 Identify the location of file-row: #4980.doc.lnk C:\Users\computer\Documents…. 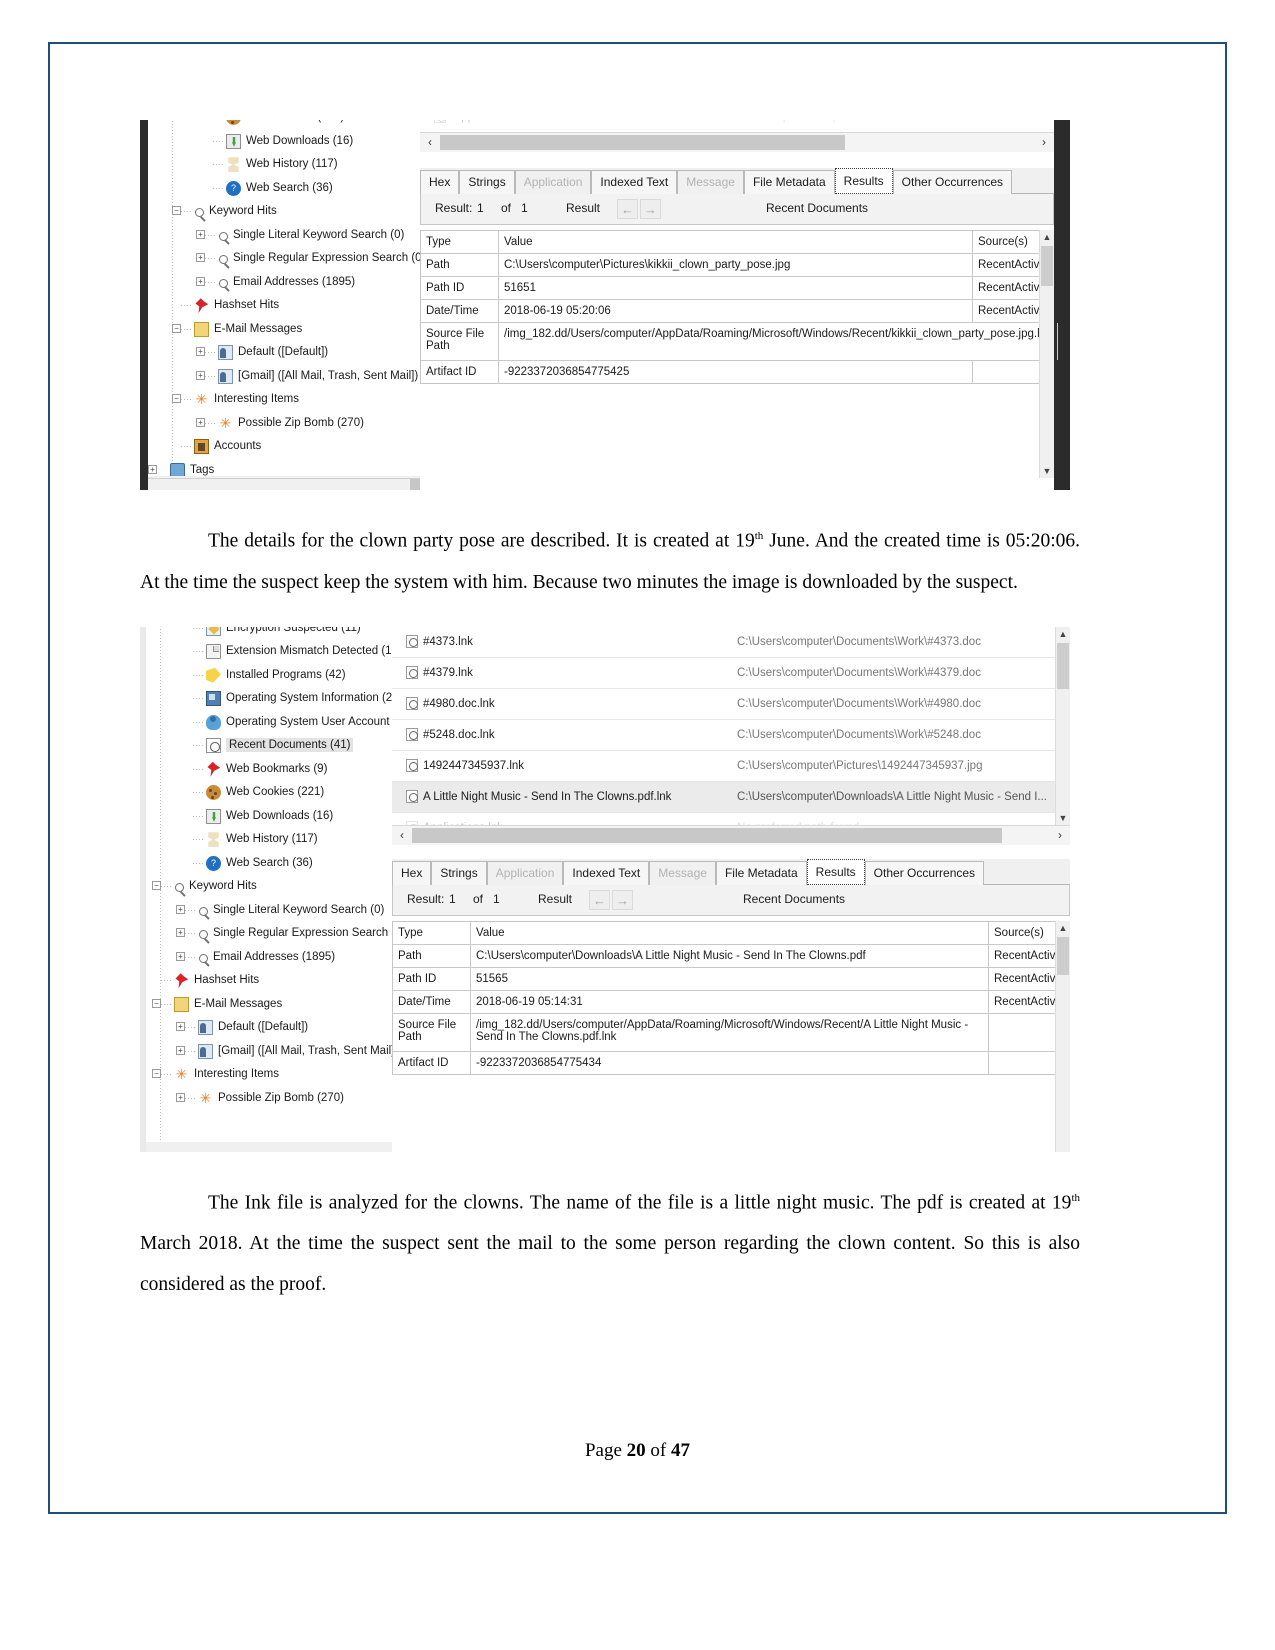
(731, 704).